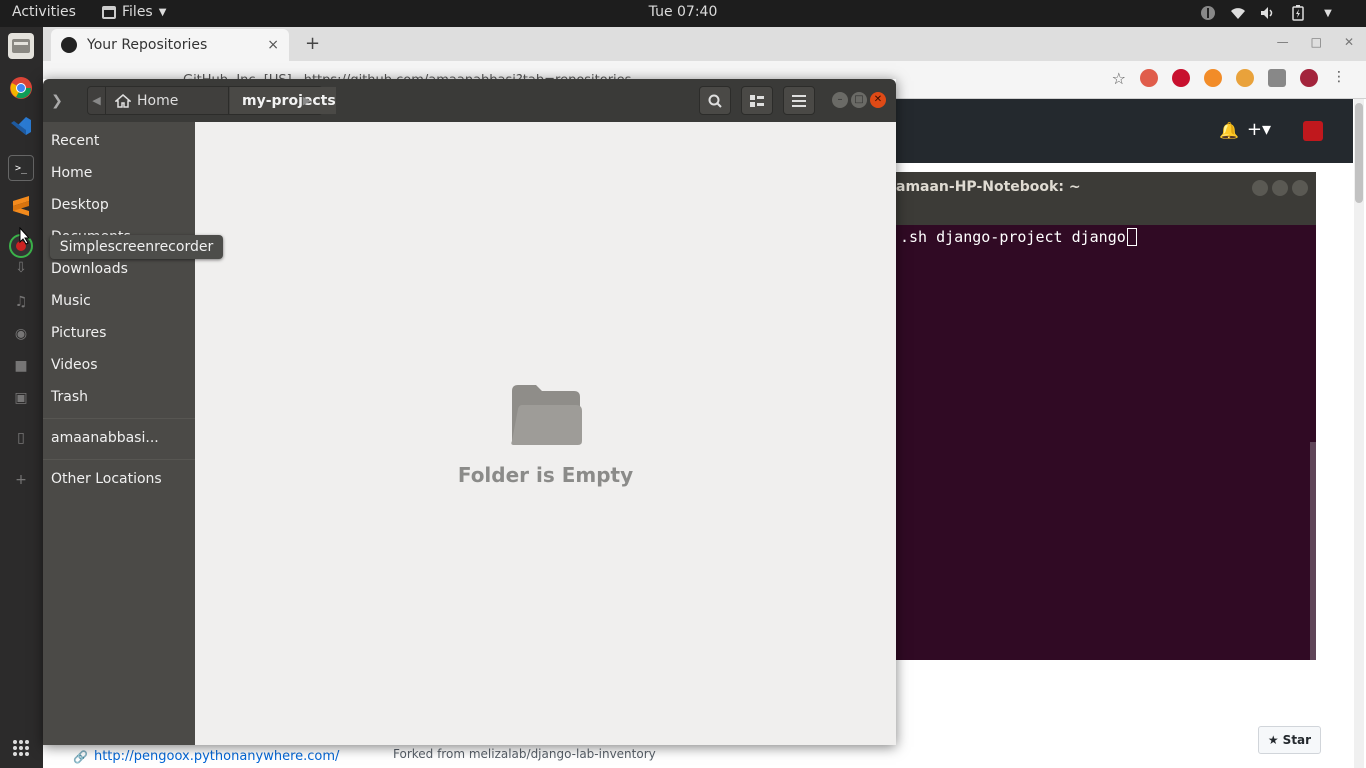  I want to click on music-icon: ♫, so click(21, 302).